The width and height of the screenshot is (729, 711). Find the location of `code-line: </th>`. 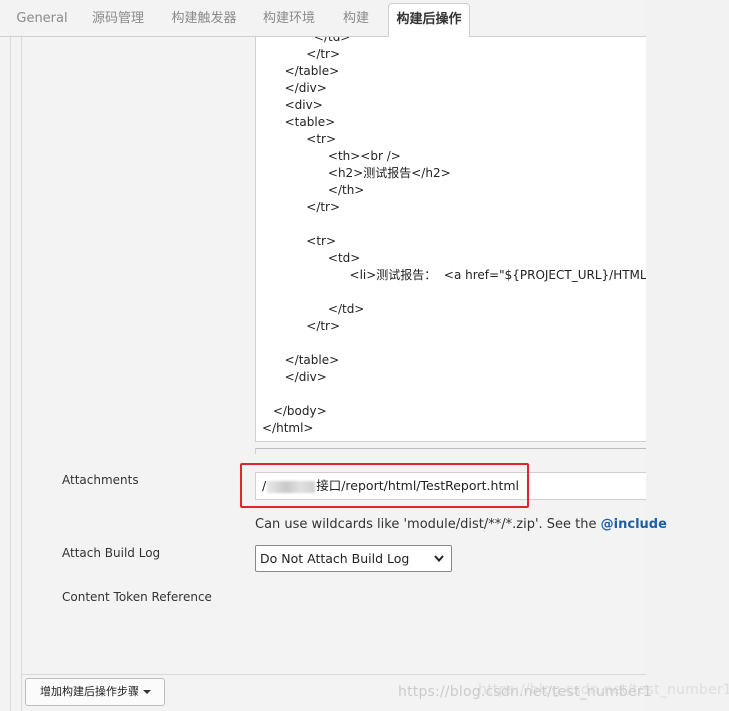

code-line: </th> is located at coordinates (335, 190).